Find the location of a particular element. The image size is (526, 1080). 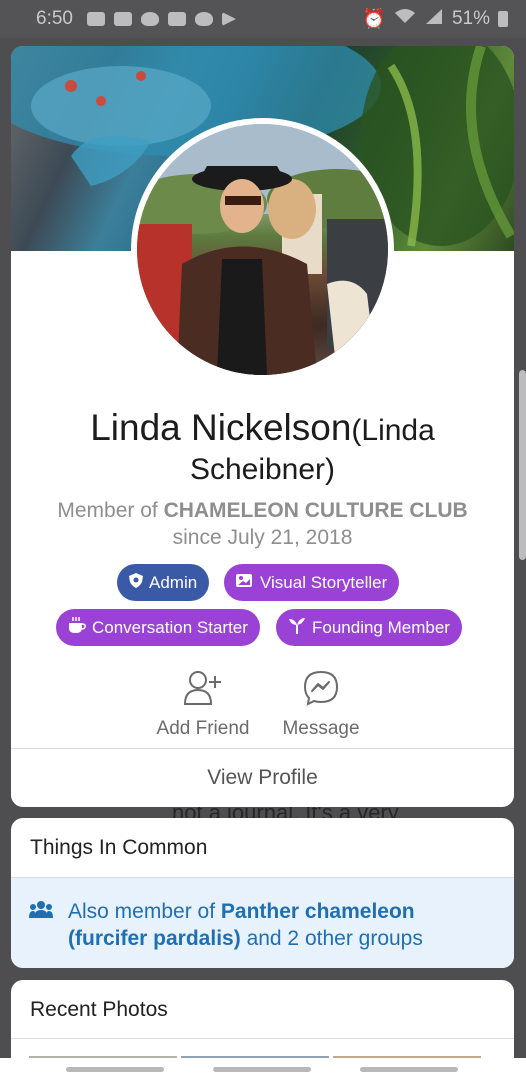

add-friend-button: Add Friend is located at coordinates (203, 705).